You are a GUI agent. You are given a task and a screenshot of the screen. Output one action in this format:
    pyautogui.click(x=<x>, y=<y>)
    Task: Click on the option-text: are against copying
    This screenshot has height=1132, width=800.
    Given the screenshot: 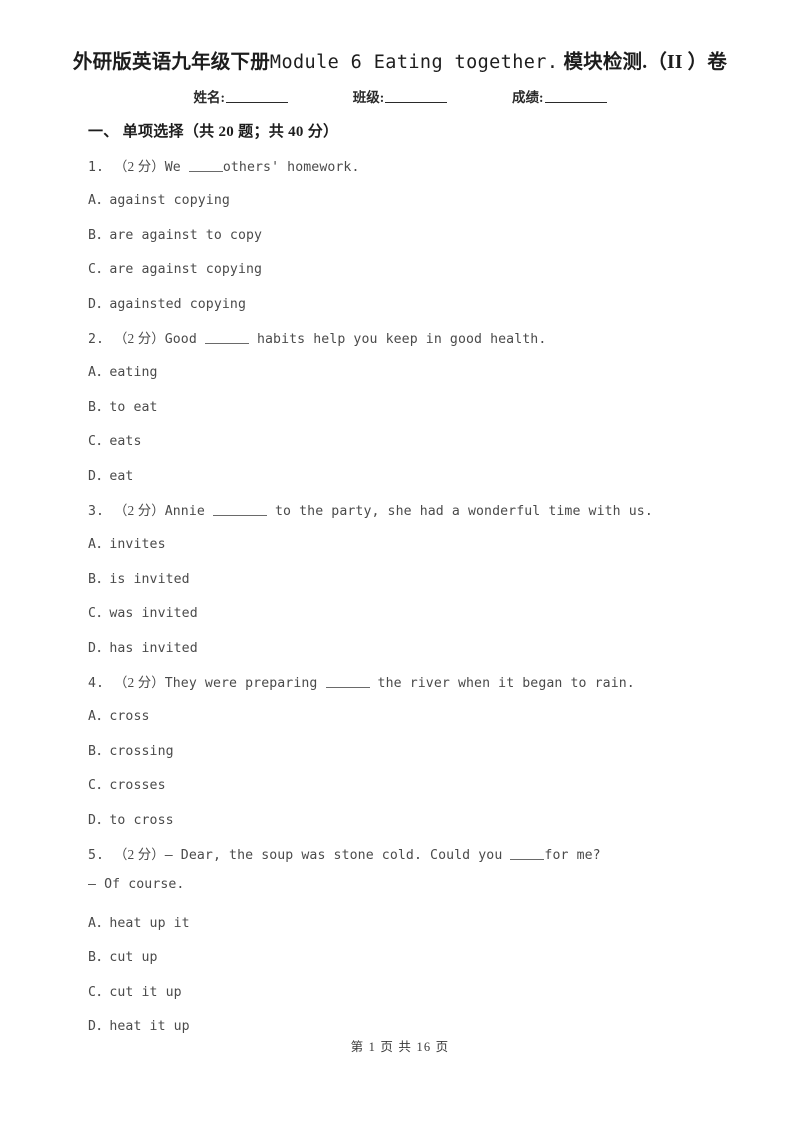 What is the action you would take?
    pyautogui.click(x=186, y=270)
    